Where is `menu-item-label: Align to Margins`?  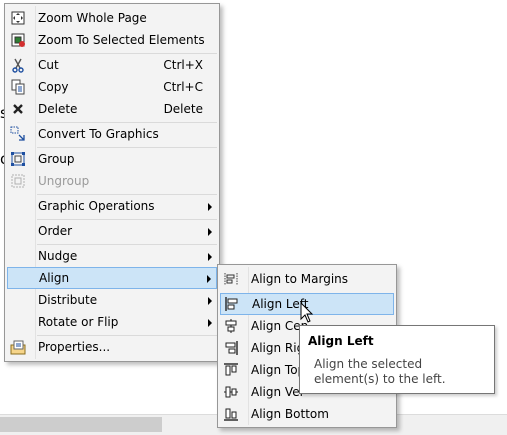
menu-item-label: Align to Margins is located at coordinates (300, 279).